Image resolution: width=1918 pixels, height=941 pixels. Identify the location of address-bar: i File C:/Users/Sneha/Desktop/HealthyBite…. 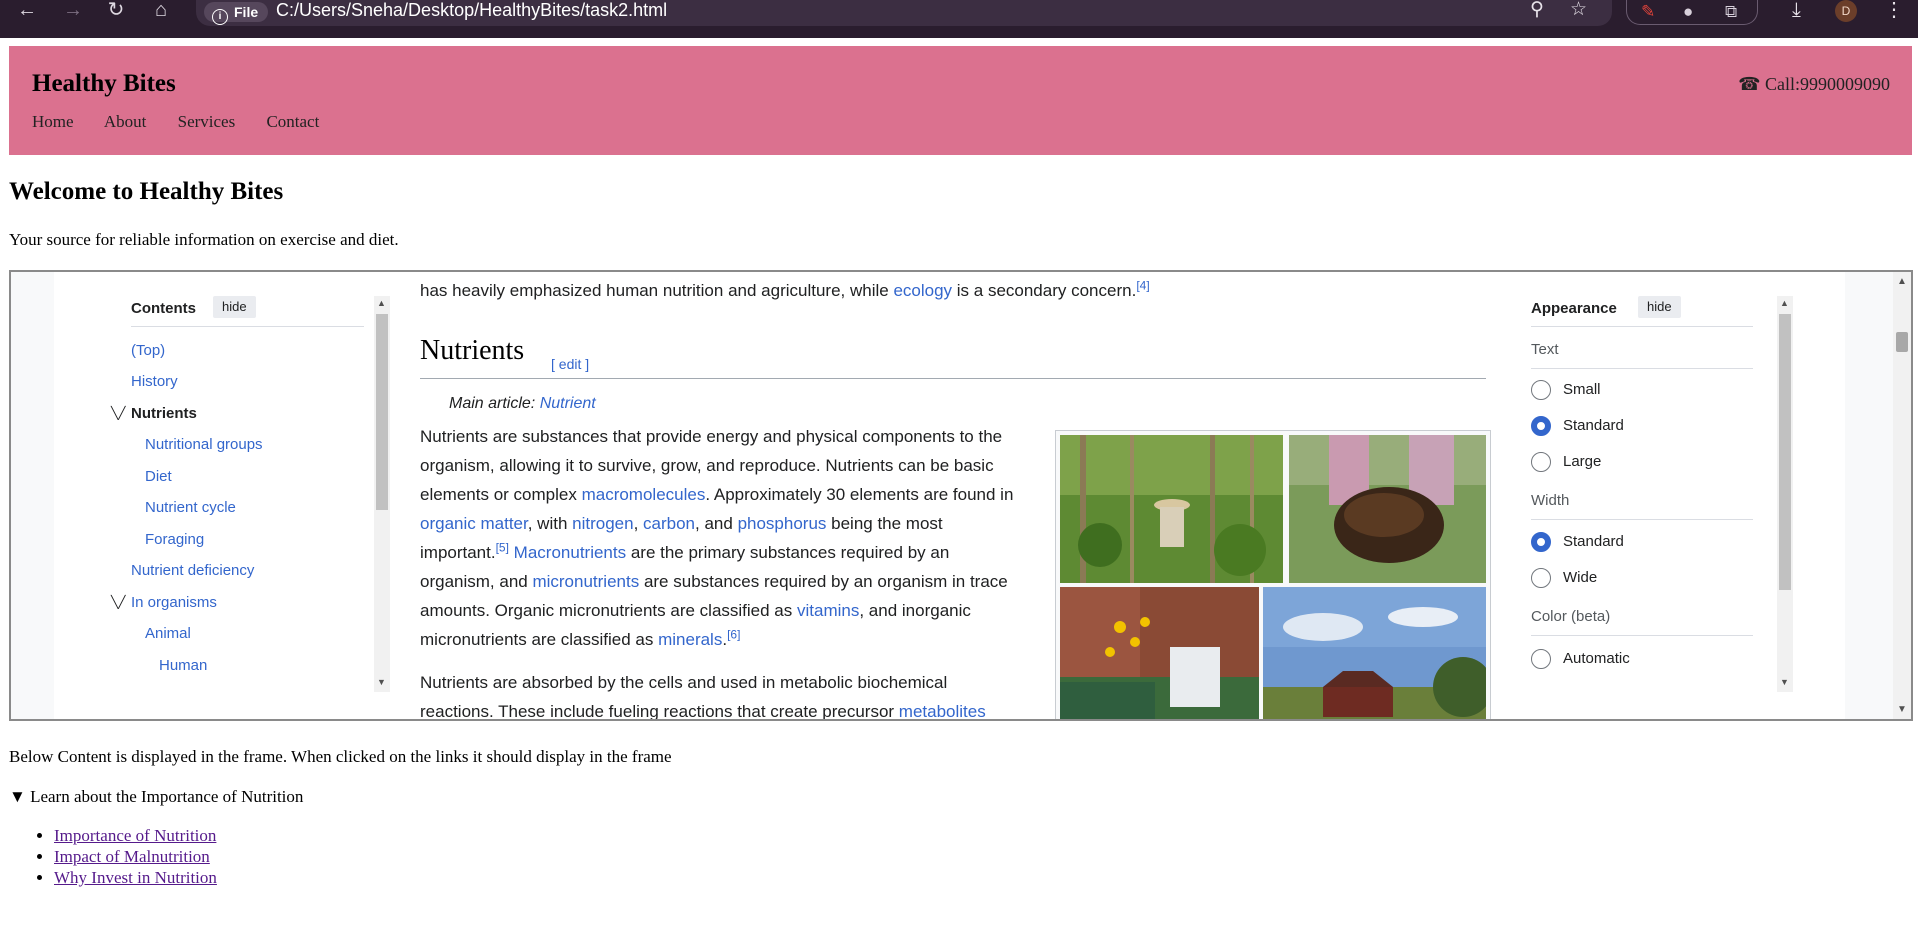
(904, 13).